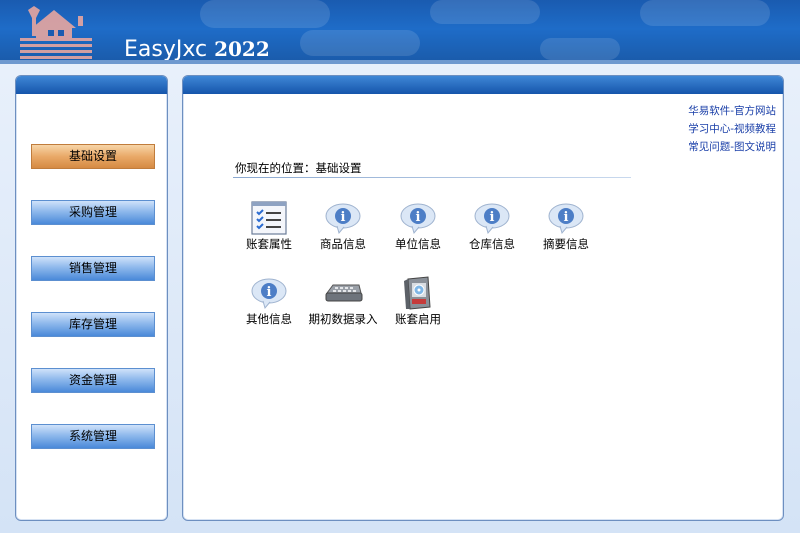 The height and width of the screenshot is (533, 800). Describe the element at coordinates (732, 111) in the screenshot. I see `link-official-site: 华易软件-官方网站` at that location.